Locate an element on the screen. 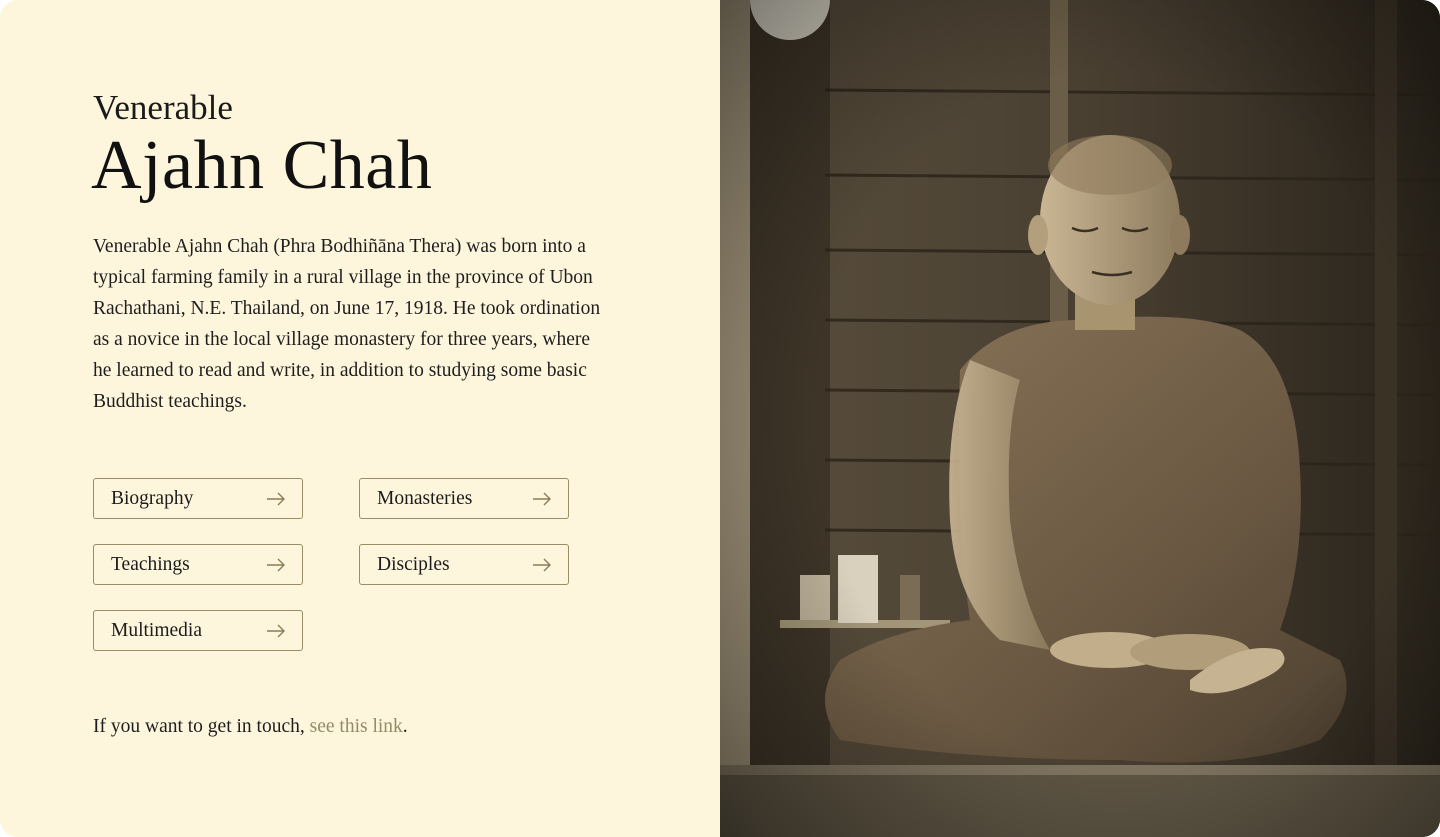 The image size is (1440, 837). teachings-button-label: Teachings is located at coordinates (150, 564).